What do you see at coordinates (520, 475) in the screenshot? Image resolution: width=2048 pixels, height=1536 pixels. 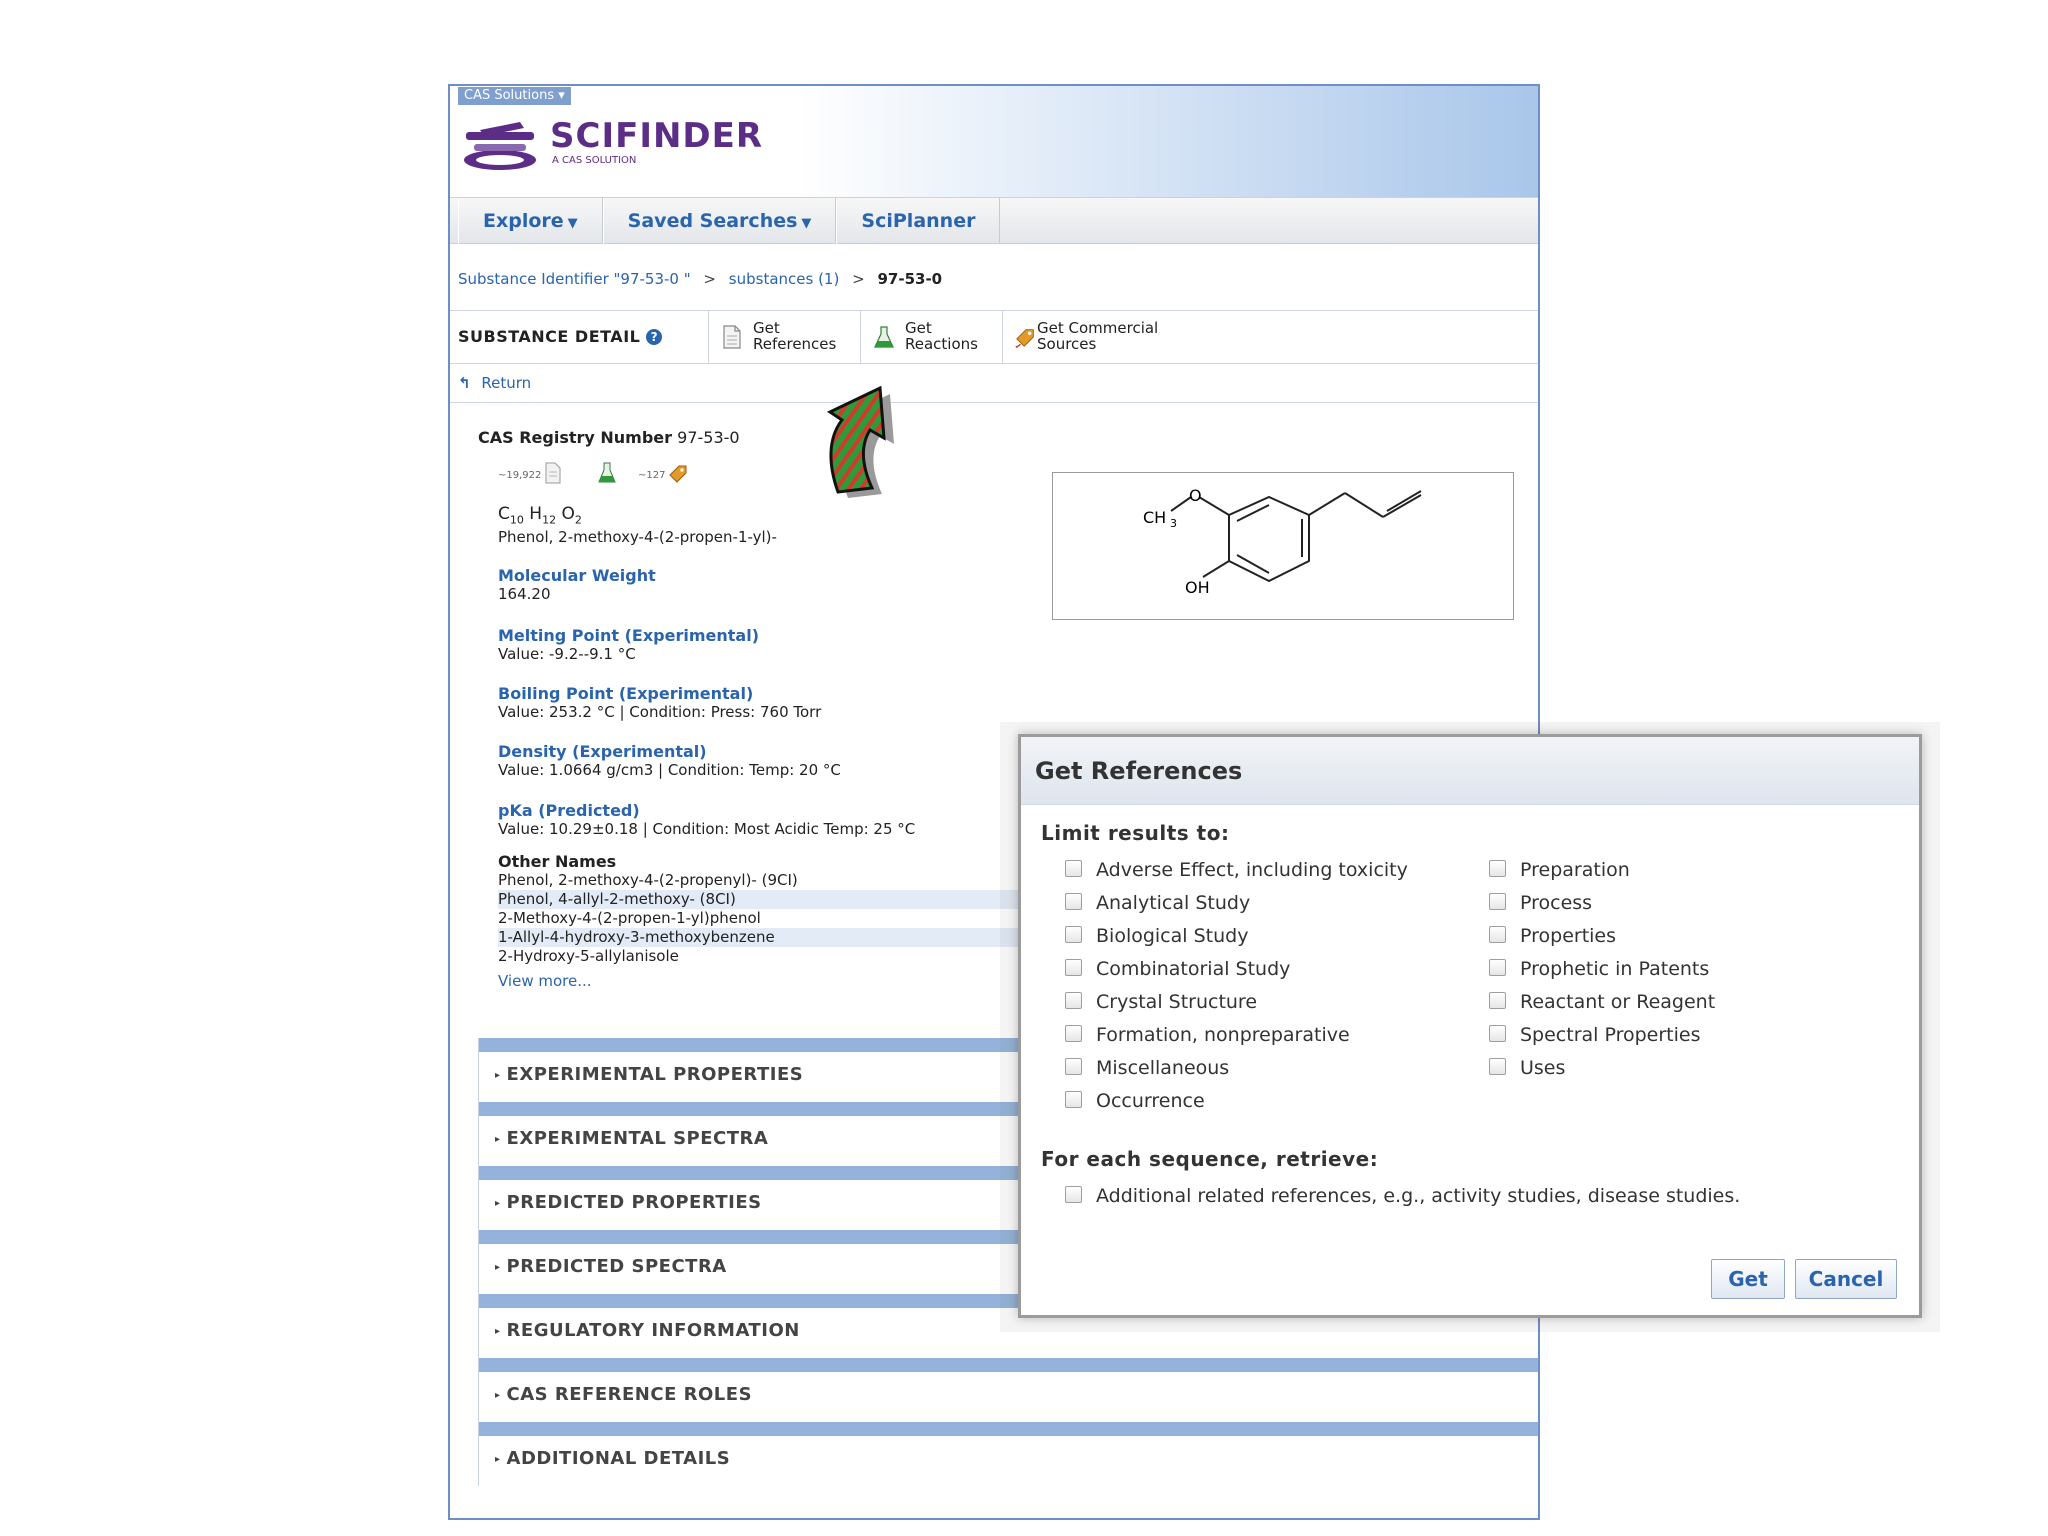 I see `reference-count: ~19,922` at bounding box center [520, 475].